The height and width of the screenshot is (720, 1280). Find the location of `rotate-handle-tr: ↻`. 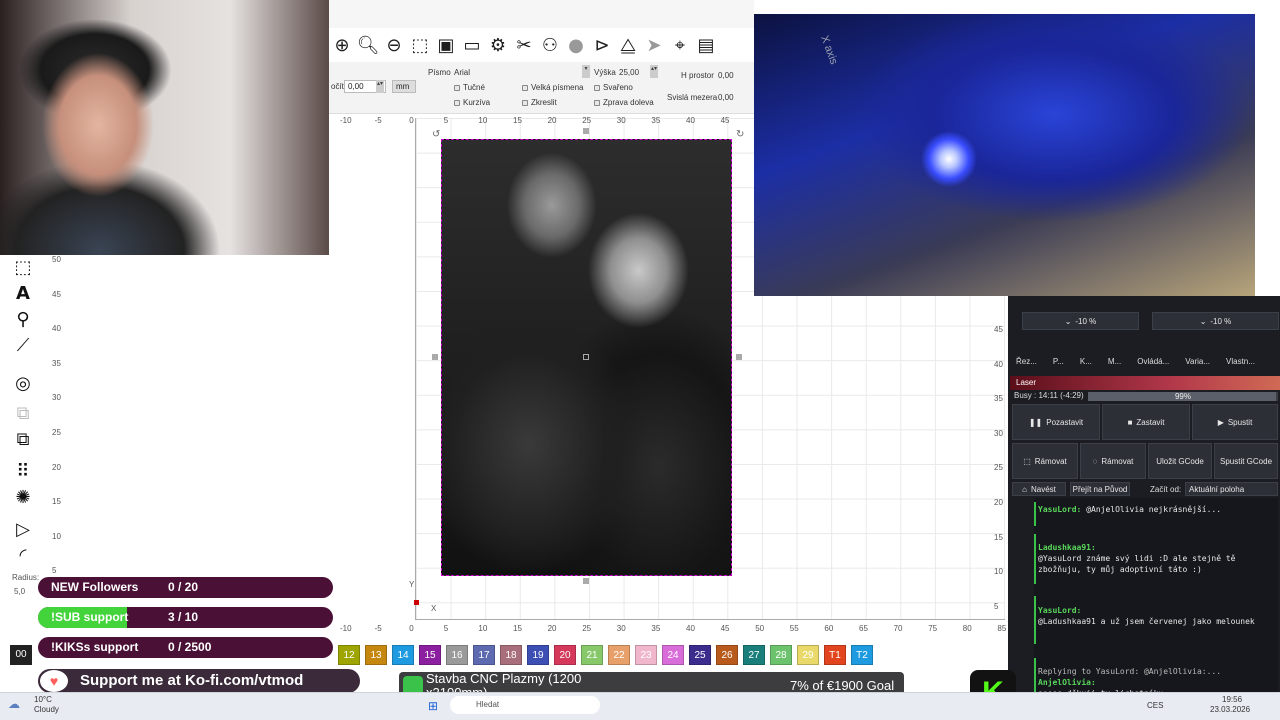

rotate-handle-tr: ↻ is located at coordinates (740, 134).